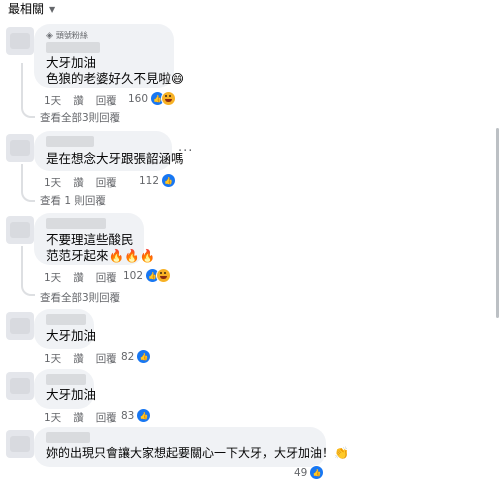 Image resolution: width=500 pixels, height=484 pixels. Describe the element at coordinates (152, 98) in the screenshot. I see `reaction-summary: 160 👍` at that location.